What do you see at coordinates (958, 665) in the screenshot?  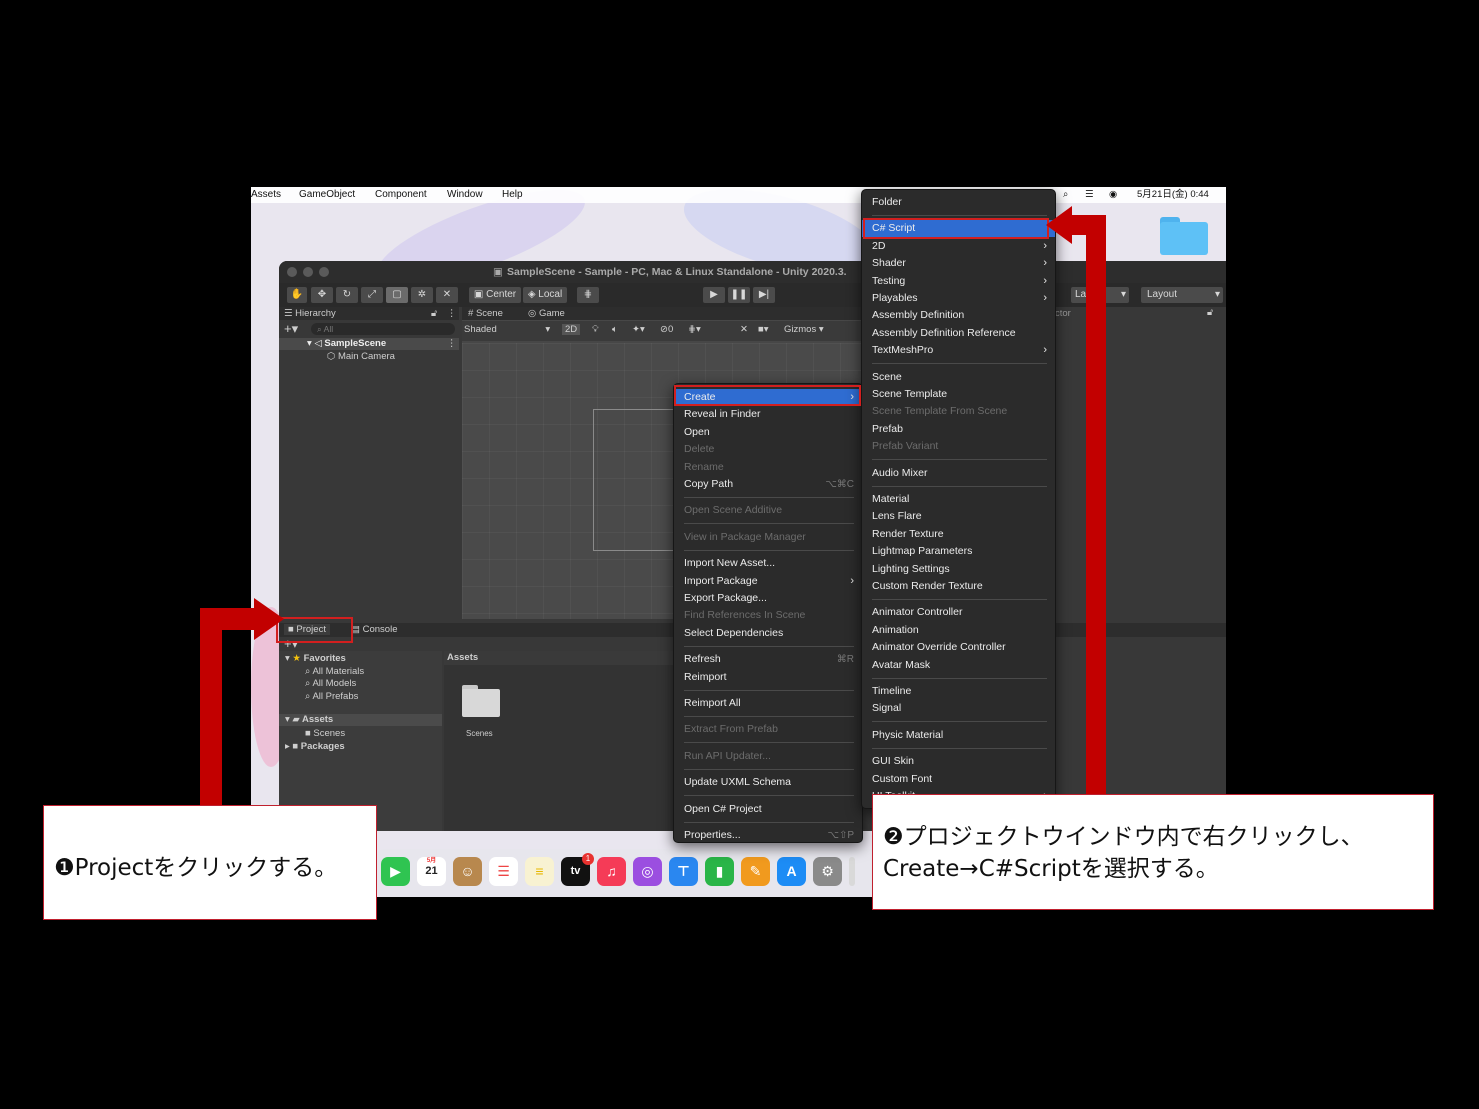 I see `menu-item-avatar-mask: Avatar Mask` at bounding box center [958, 665].